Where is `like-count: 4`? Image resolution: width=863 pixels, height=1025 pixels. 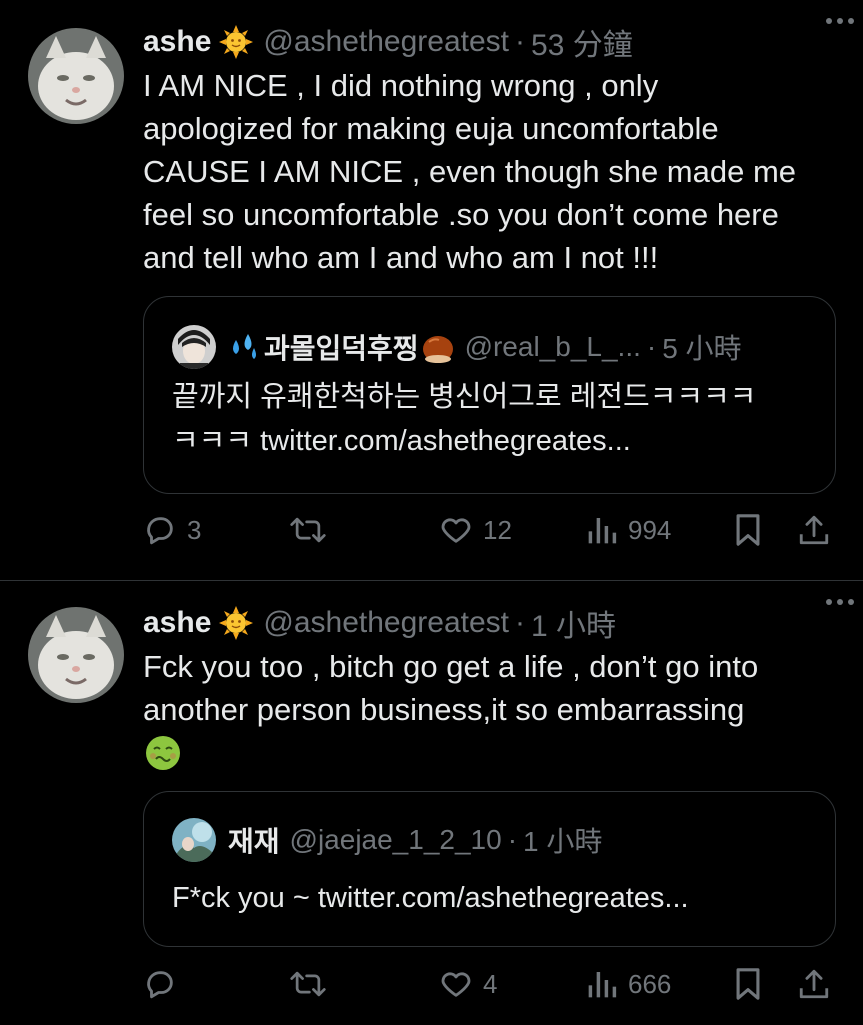 like-count: 4 is located at coordinates (490, 983).